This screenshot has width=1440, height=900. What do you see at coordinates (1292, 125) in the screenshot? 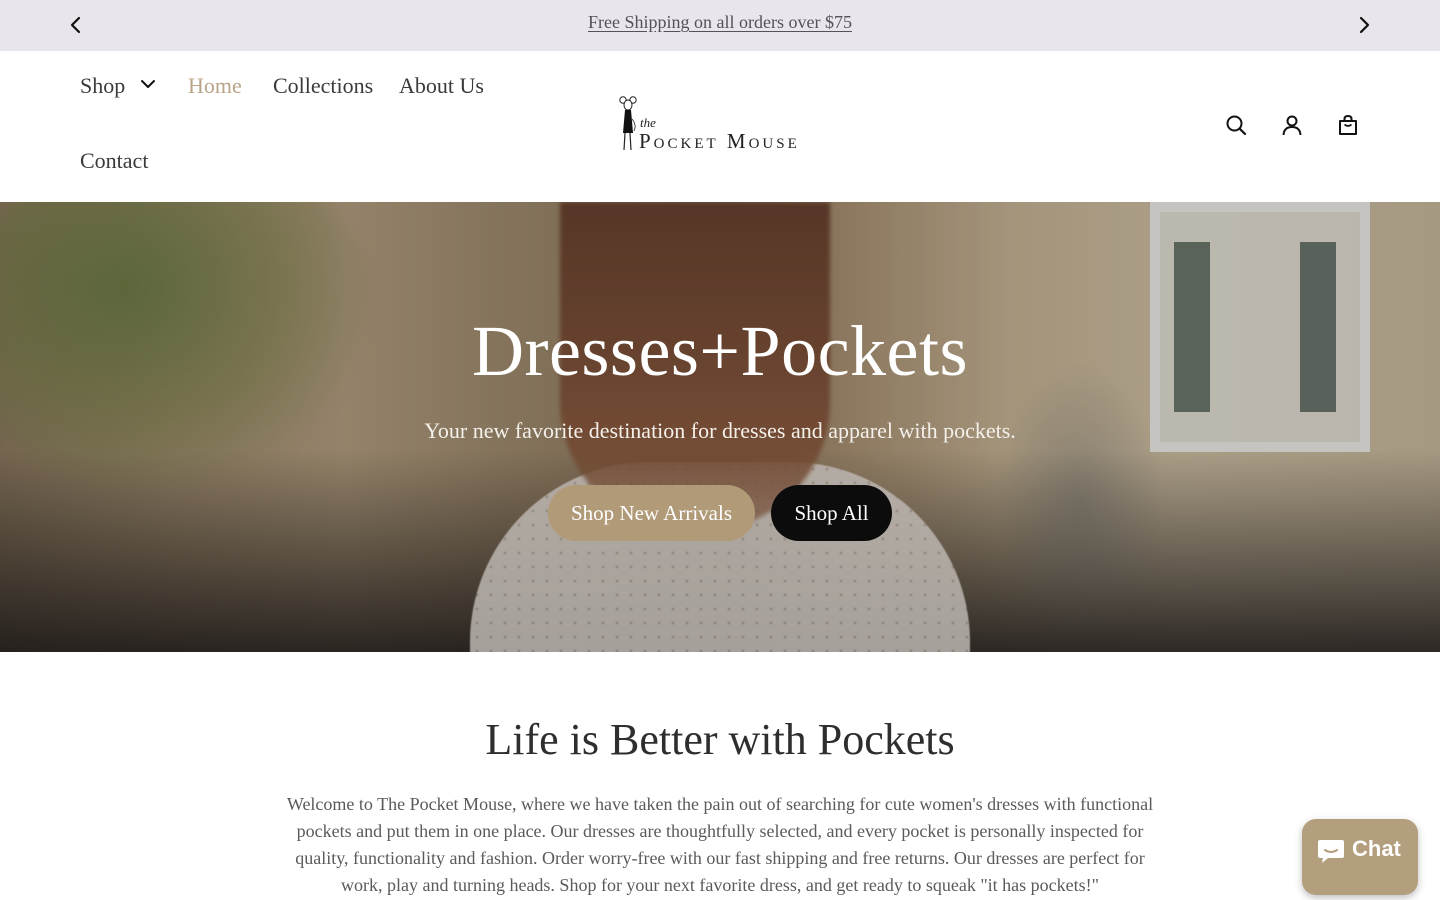
I see `account-icon` at bounding box center [1292, 125].